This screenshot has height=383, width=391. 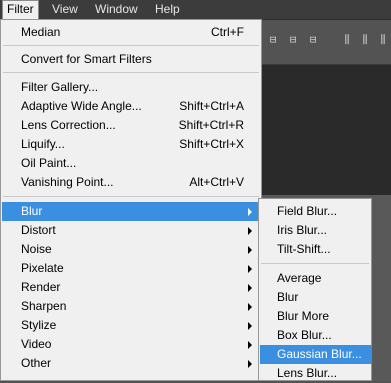 What do you see at coordinates (116, 9) in the screenshot?
I see `menu-window: Window` at bounding box center [116, 9].